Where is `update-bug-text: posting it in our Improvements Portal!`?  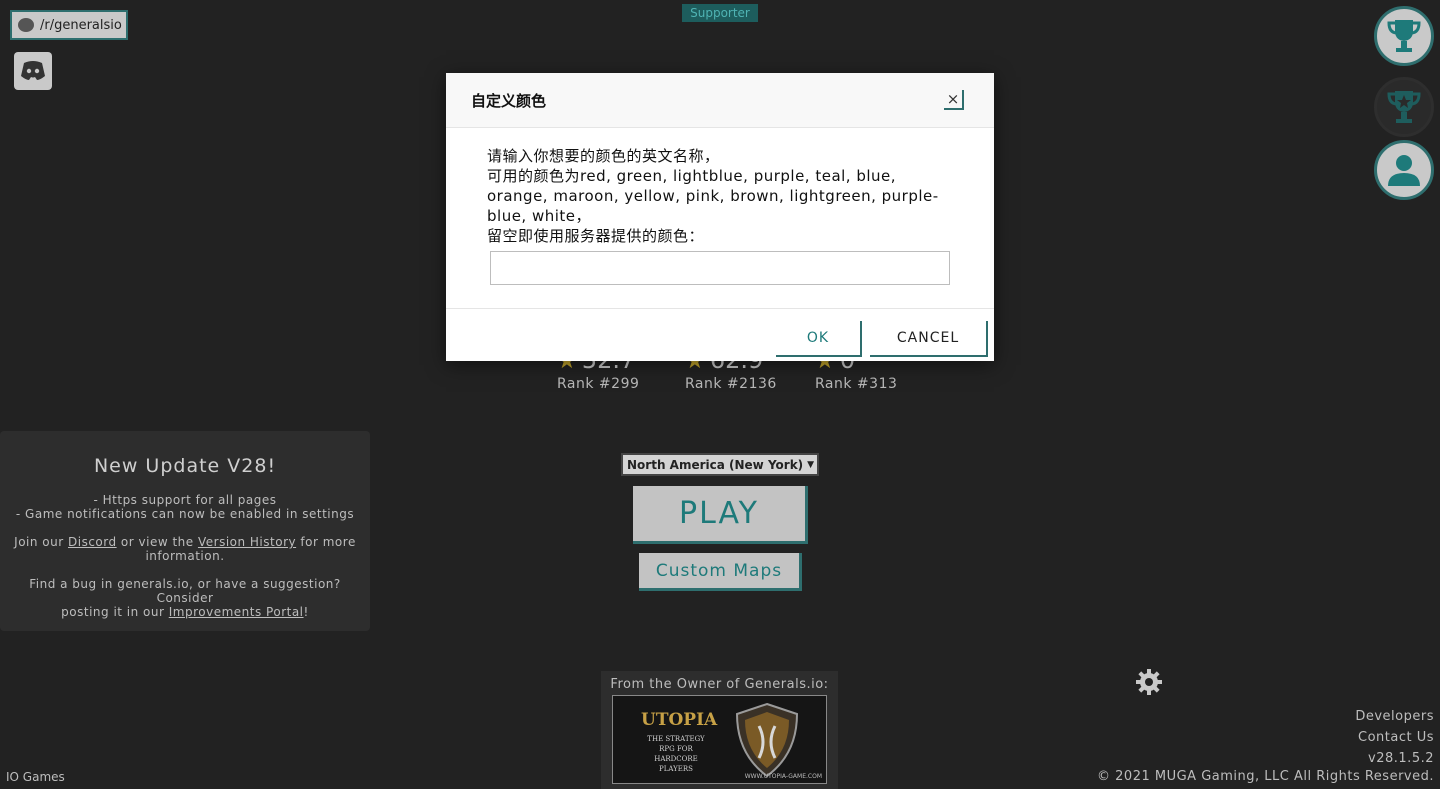
update-bug-text: posting it in our Improvements Portal! is located at coordinates (185, 612).